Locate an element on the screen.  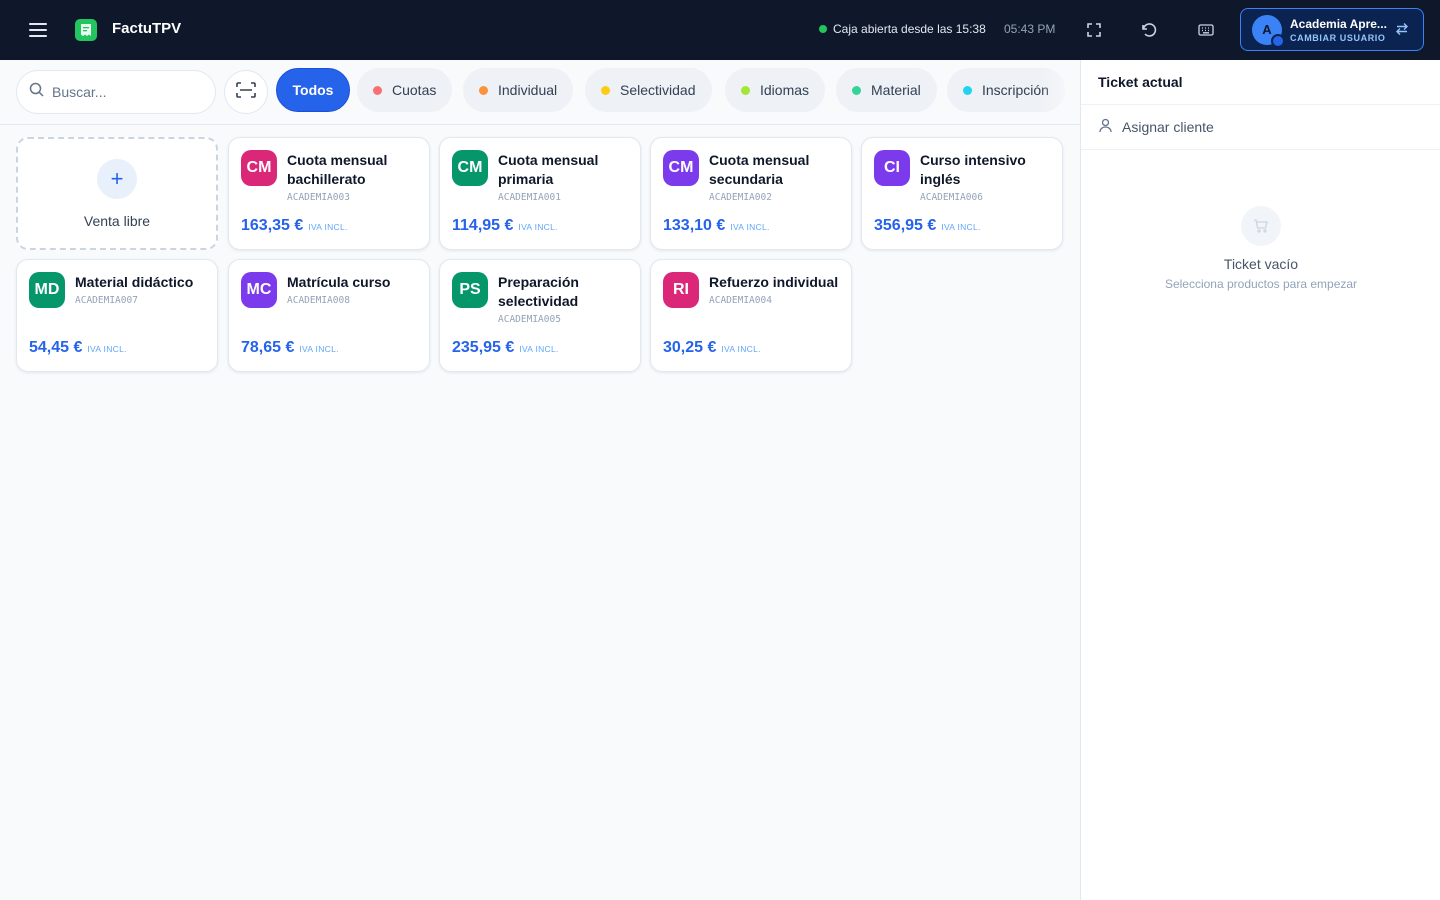
barcode-scan-button is located at coordinates (246, 92).